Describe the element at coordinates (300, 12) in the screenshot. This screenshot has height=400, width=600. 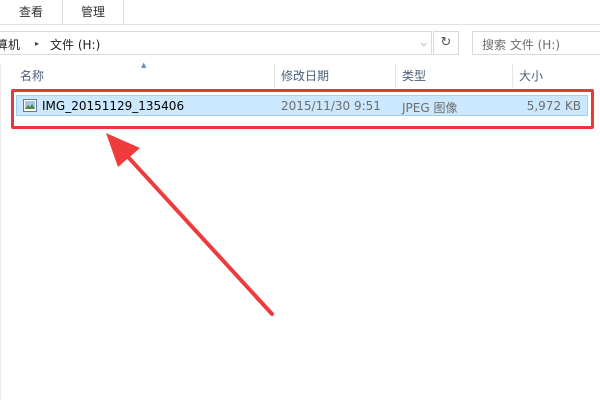
I see `ribbon-tabs: 查看 管理` at that location.